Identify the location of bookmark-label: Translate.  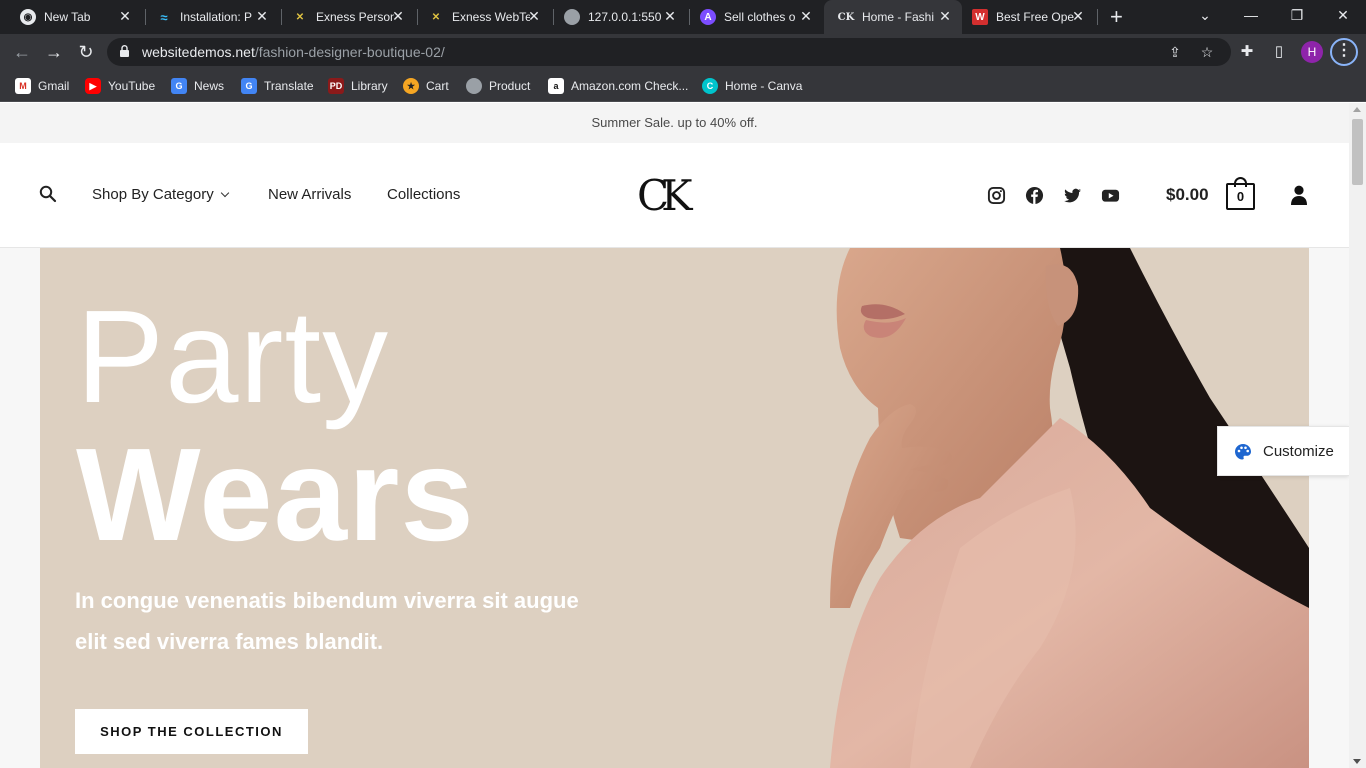
(289, 86).